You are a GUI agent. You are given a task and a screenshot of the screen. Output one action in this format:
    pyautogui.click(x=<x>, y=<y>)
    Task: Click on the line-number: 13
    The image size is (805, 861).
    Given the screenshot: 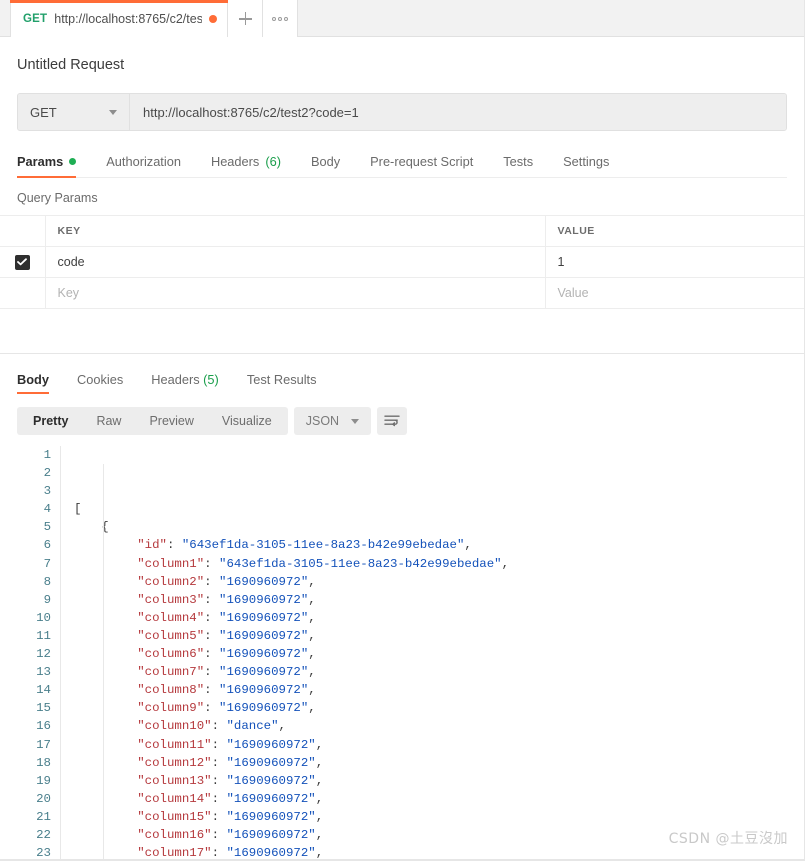 What is the action you would take?
    pyautogui.click(x=43, y=672)
    